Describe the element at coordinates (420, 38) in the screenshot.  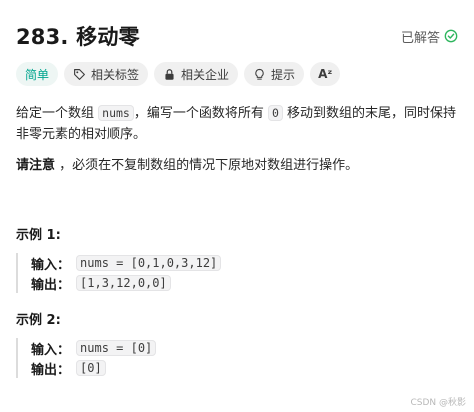
I see `solved-label: 已解答` at that location.